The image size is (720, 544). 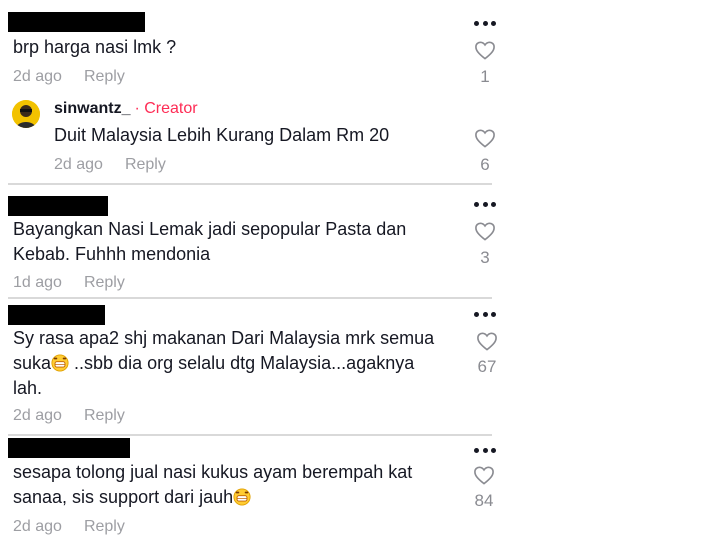 What do you see at coordinates (92, 108) in the screenshot?
I see `username: sinwantz_` at bounding box center [92, 108].